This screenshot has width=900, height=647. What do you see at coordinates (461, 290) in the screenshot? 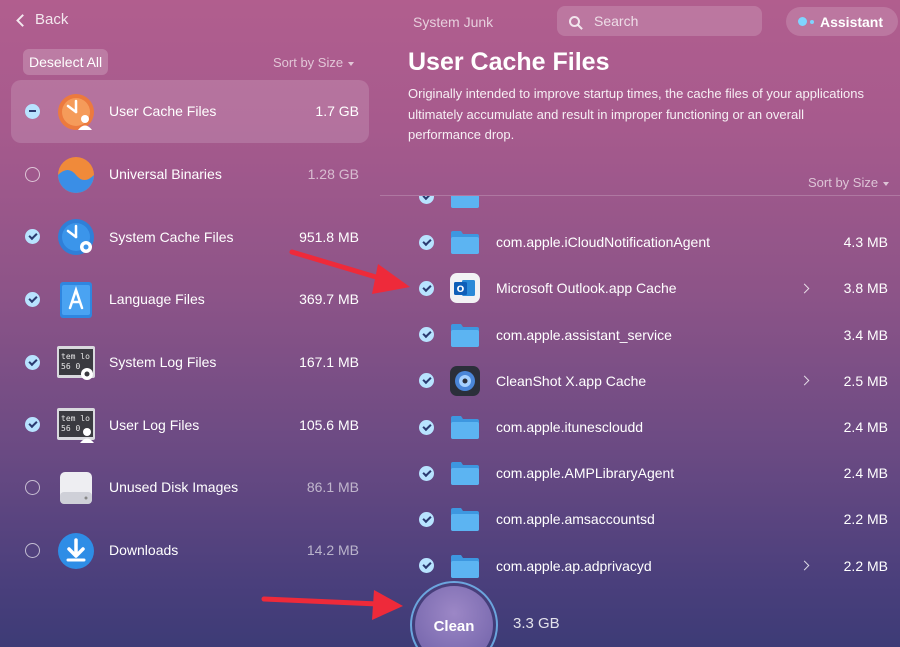
I see `svg-text: O` at bounding box center [461, 290].